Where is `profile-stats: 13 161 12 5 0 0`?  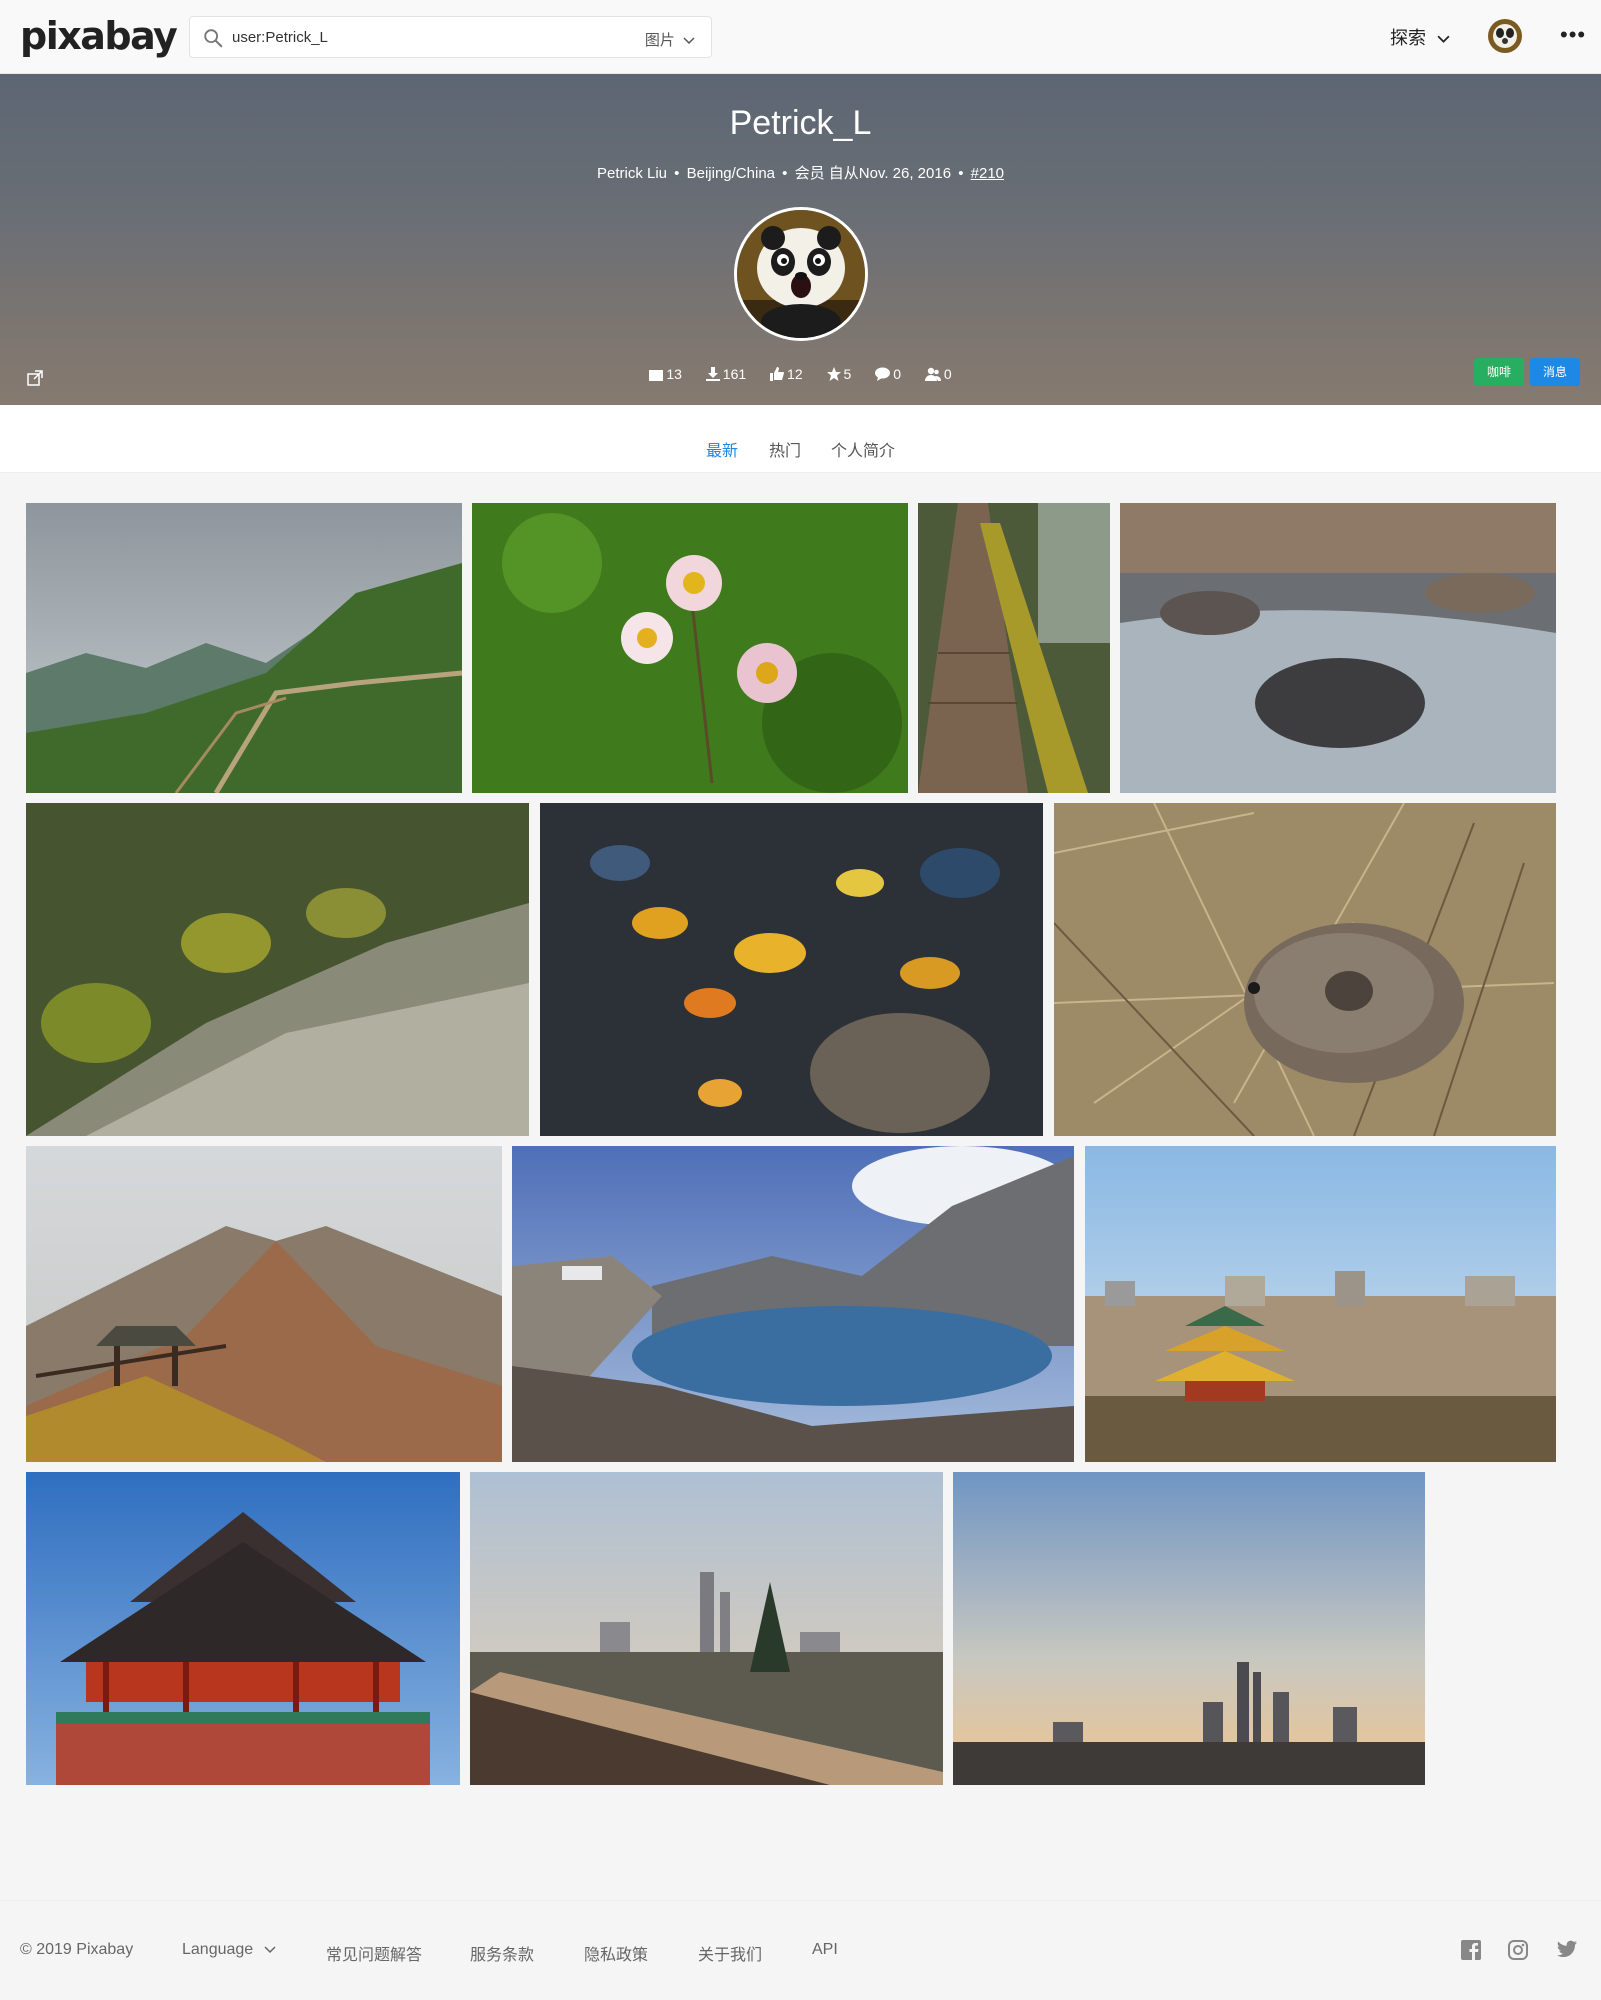
profile-stats: 13 161 12 5 0 0 is located at coordinates (800, 374).